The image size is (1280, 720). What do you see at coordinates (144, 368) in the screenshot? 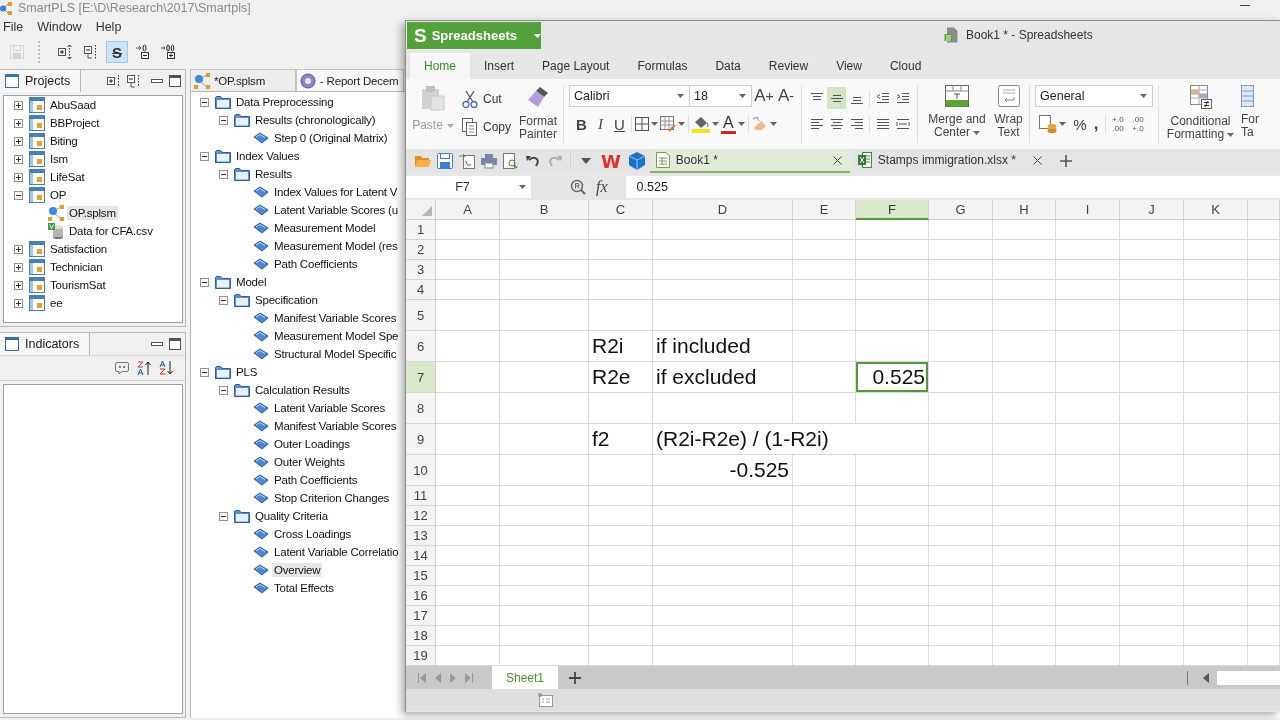
I see `sort-up-icon` at bounding box center [144, 368].